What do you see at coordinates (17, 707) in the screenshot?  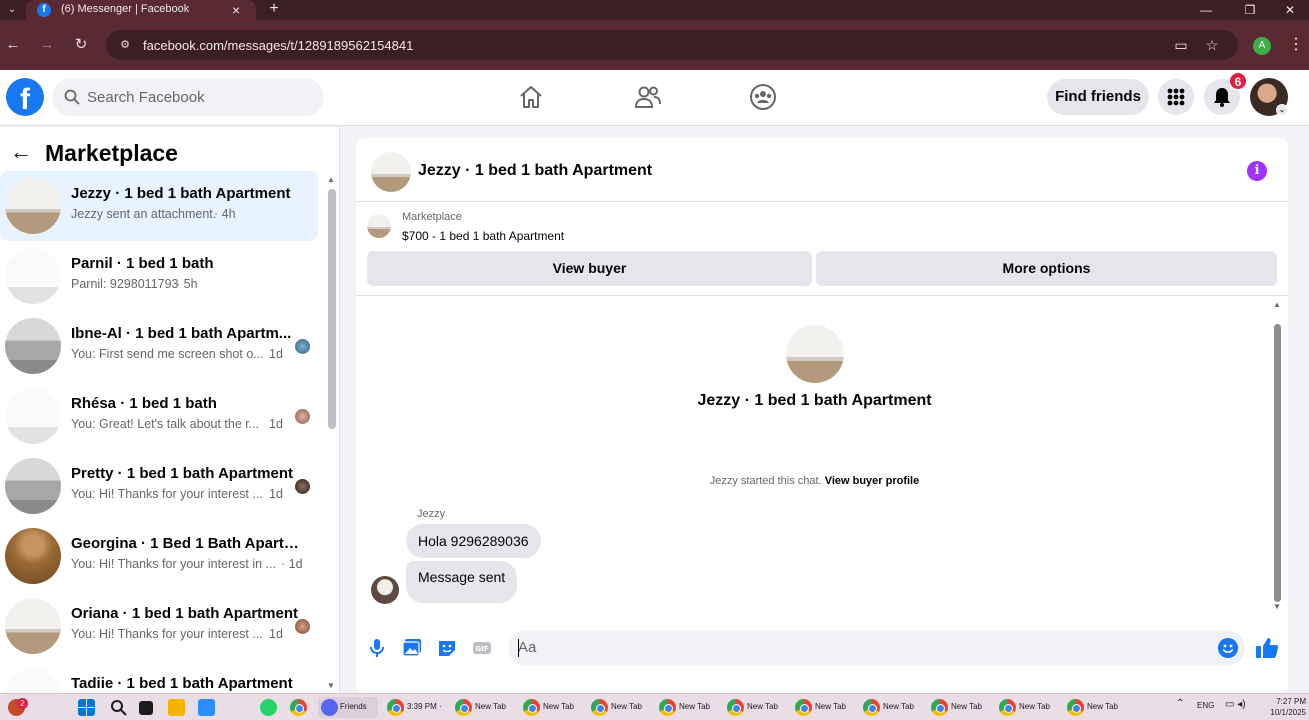 I see `taskbar-widgets: 2` at bounding box center [17, 707].